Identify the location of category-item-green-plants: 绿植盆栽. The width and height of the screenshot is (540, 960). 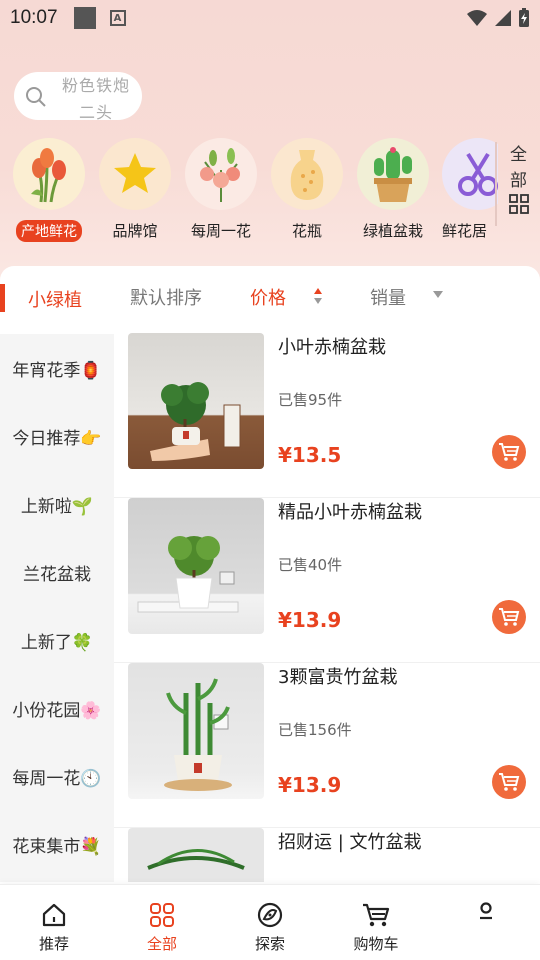
(393, 189).